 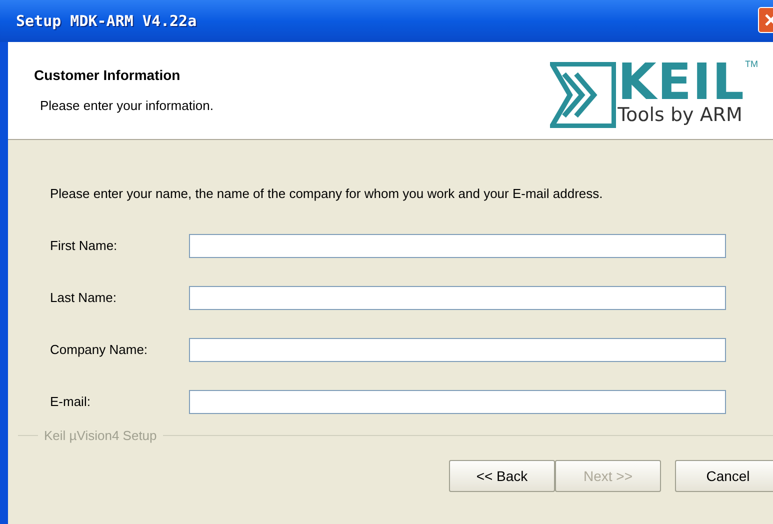 I want to click on field-label: Last Name:, so click(x=83, y=297).